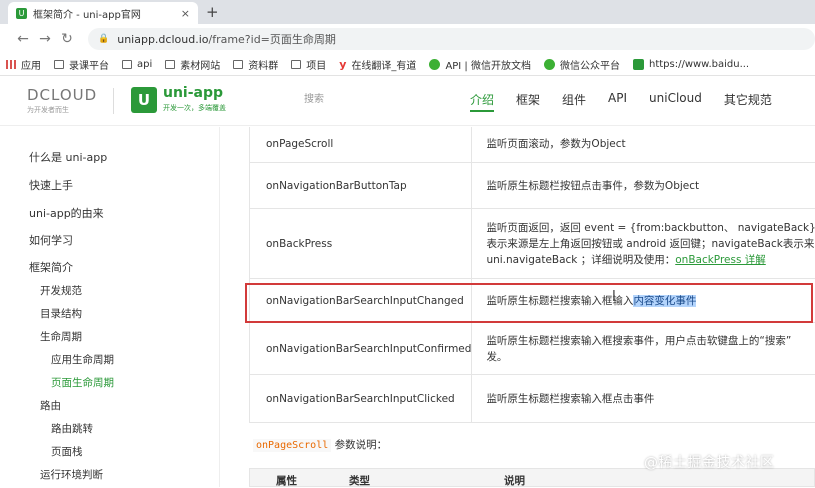  Describe the element at coordinates (292, 445) in the screenshot. I see `params-code: onPageScroll` at that location.